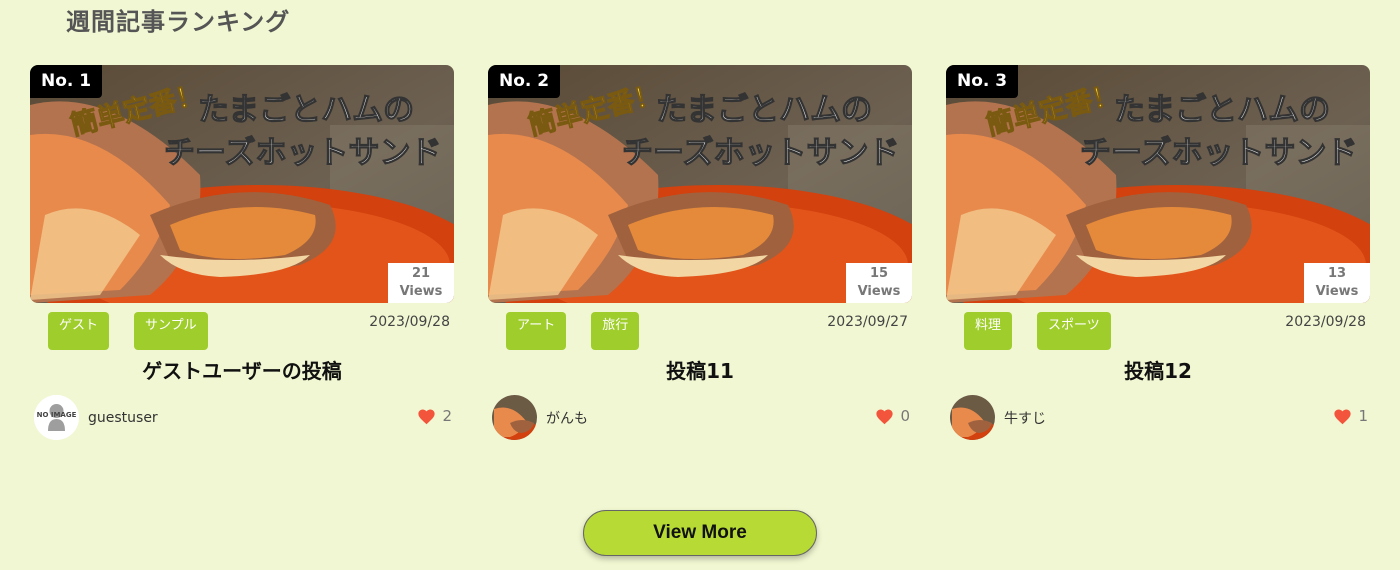 The image size is (1400, 570). I want to click on tag-label: サンプル, so click(171, 331).